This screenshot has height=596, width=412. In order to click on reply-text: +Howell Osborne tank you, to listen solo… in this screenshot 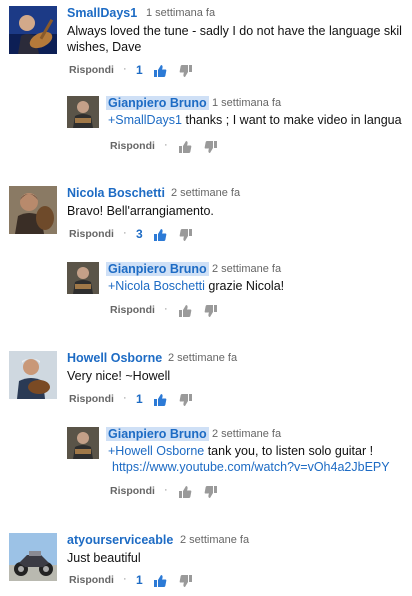, I will do `click(249, 459)`.